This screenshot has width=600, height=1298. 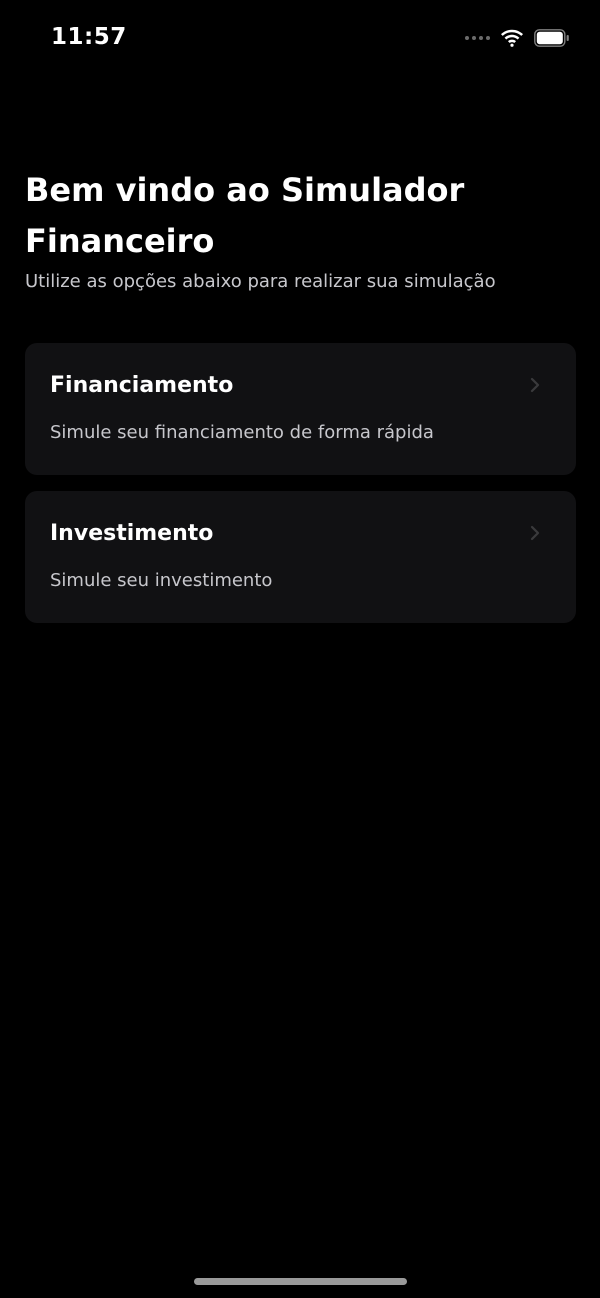 What do you see at coordinates (142, 385) in the screenshot?
I see `card-title: Financiamento` at bounding box center [142, 385].